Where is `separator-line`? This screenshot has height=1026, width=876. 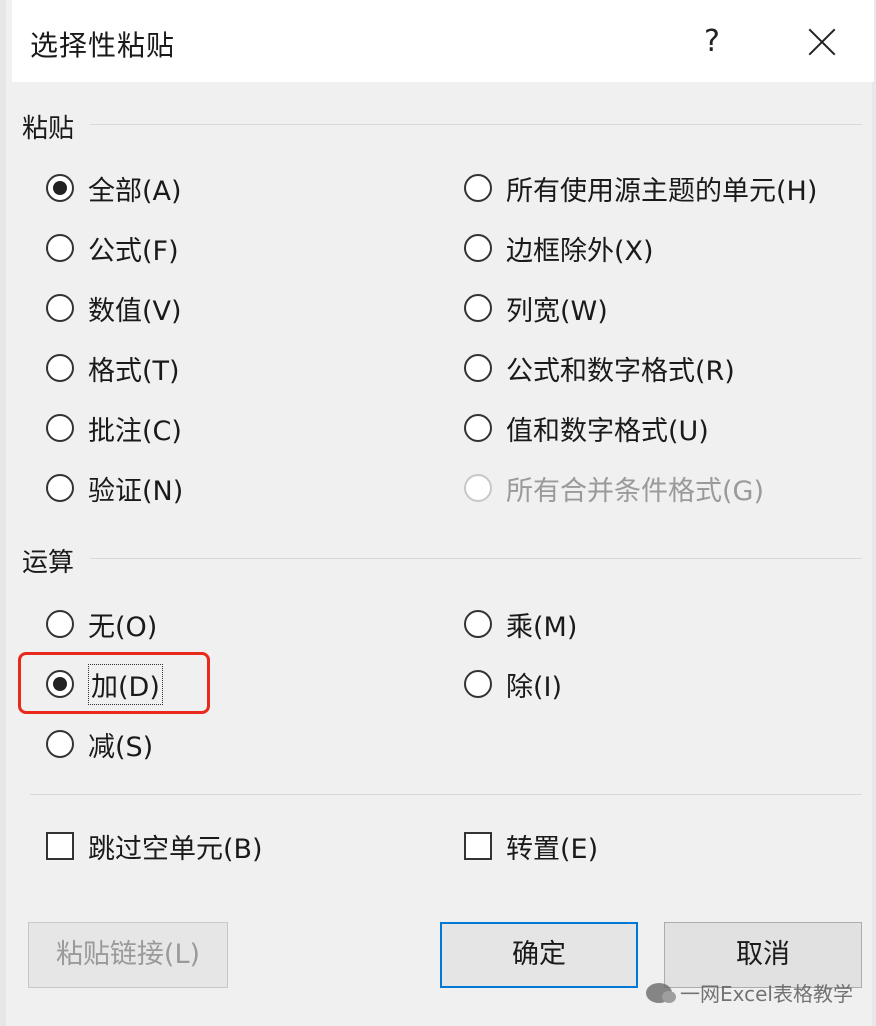 separator-line is located at coordinates (446, 794).